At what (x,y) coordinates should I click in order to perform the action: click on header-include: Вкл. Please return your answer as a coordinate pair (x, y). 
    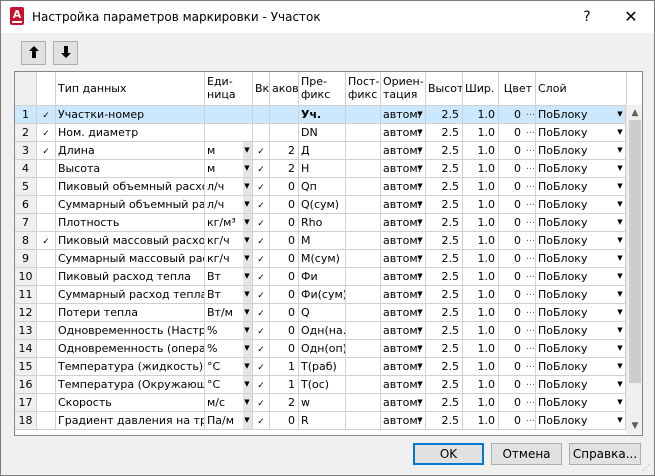
    Looking at the image, I should click on (261, 88).